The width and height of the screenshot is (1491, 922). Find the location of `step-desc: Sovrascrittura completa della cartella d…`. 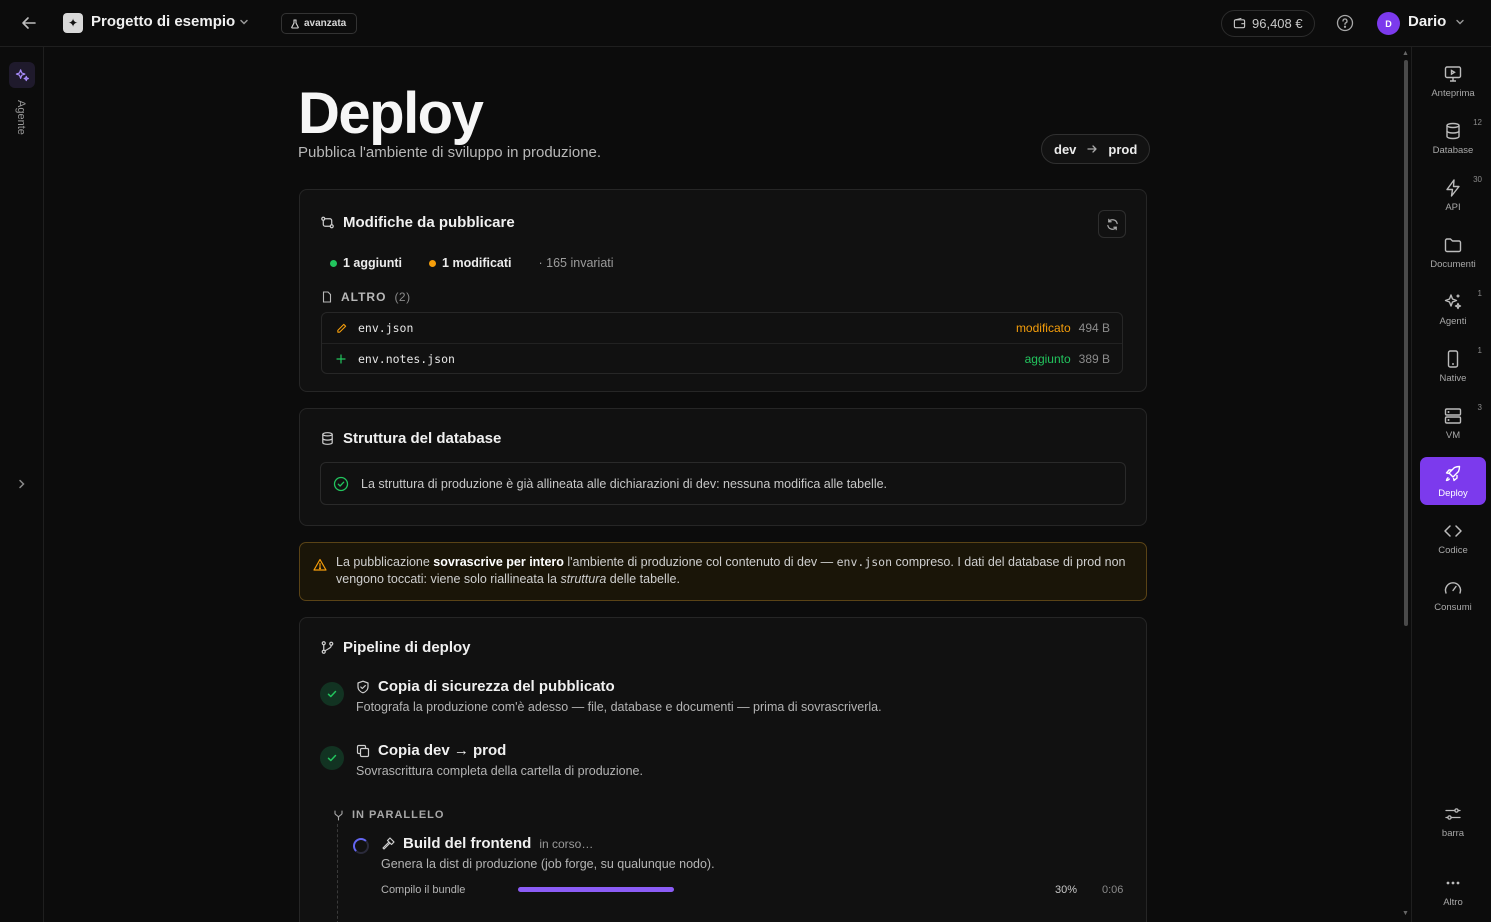

step-desc: Sovrascrittura completa della cartella d… is located at coordinates (499, 771).